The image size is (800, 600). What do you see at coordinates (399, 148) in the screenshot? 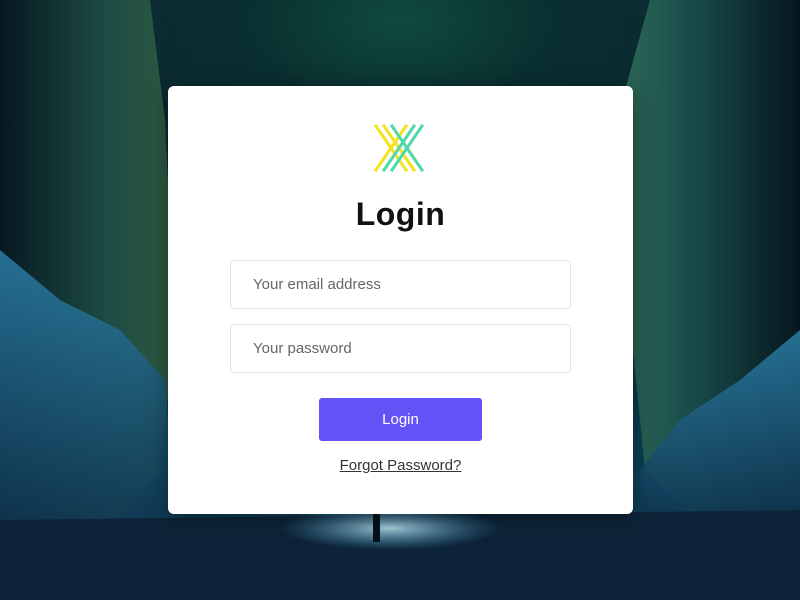
I see `crossed-x-logo-icon` at bounding box center [399, 148].